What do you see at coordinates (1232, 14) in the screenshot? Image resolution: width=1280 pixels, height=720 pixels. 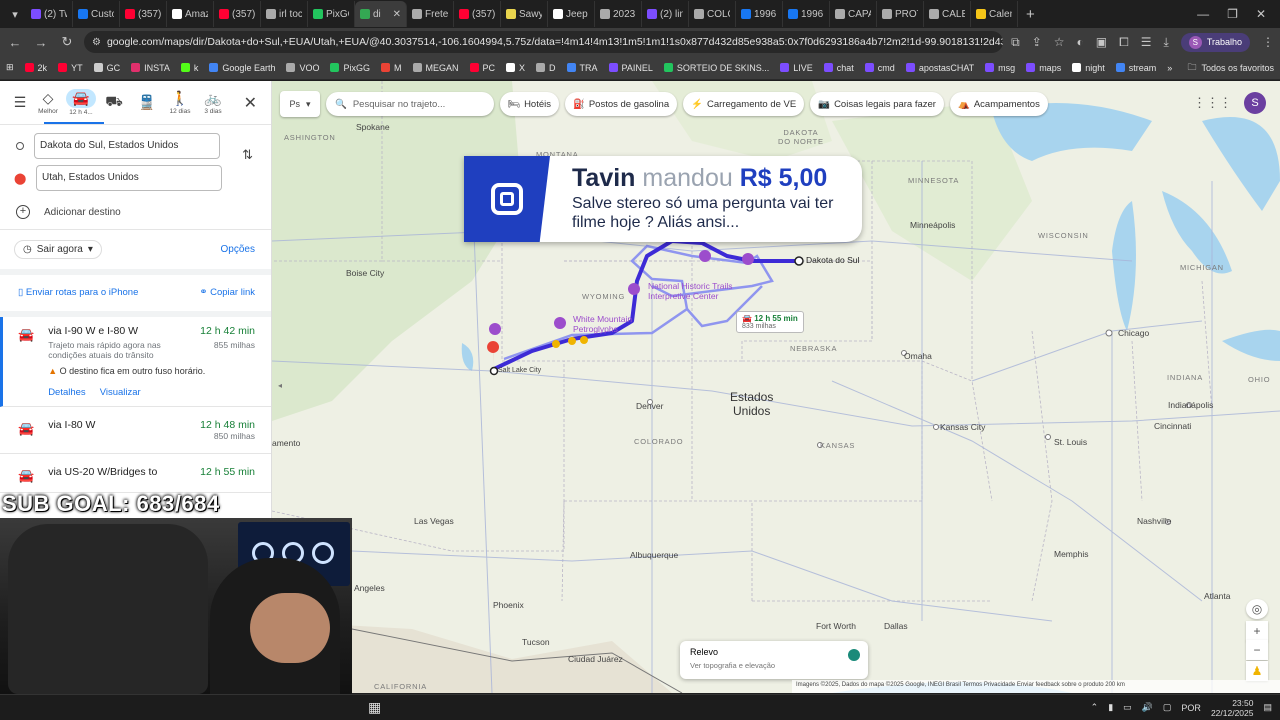 I see `maximize-icon: ❐` at bounding box center [1232, 14].